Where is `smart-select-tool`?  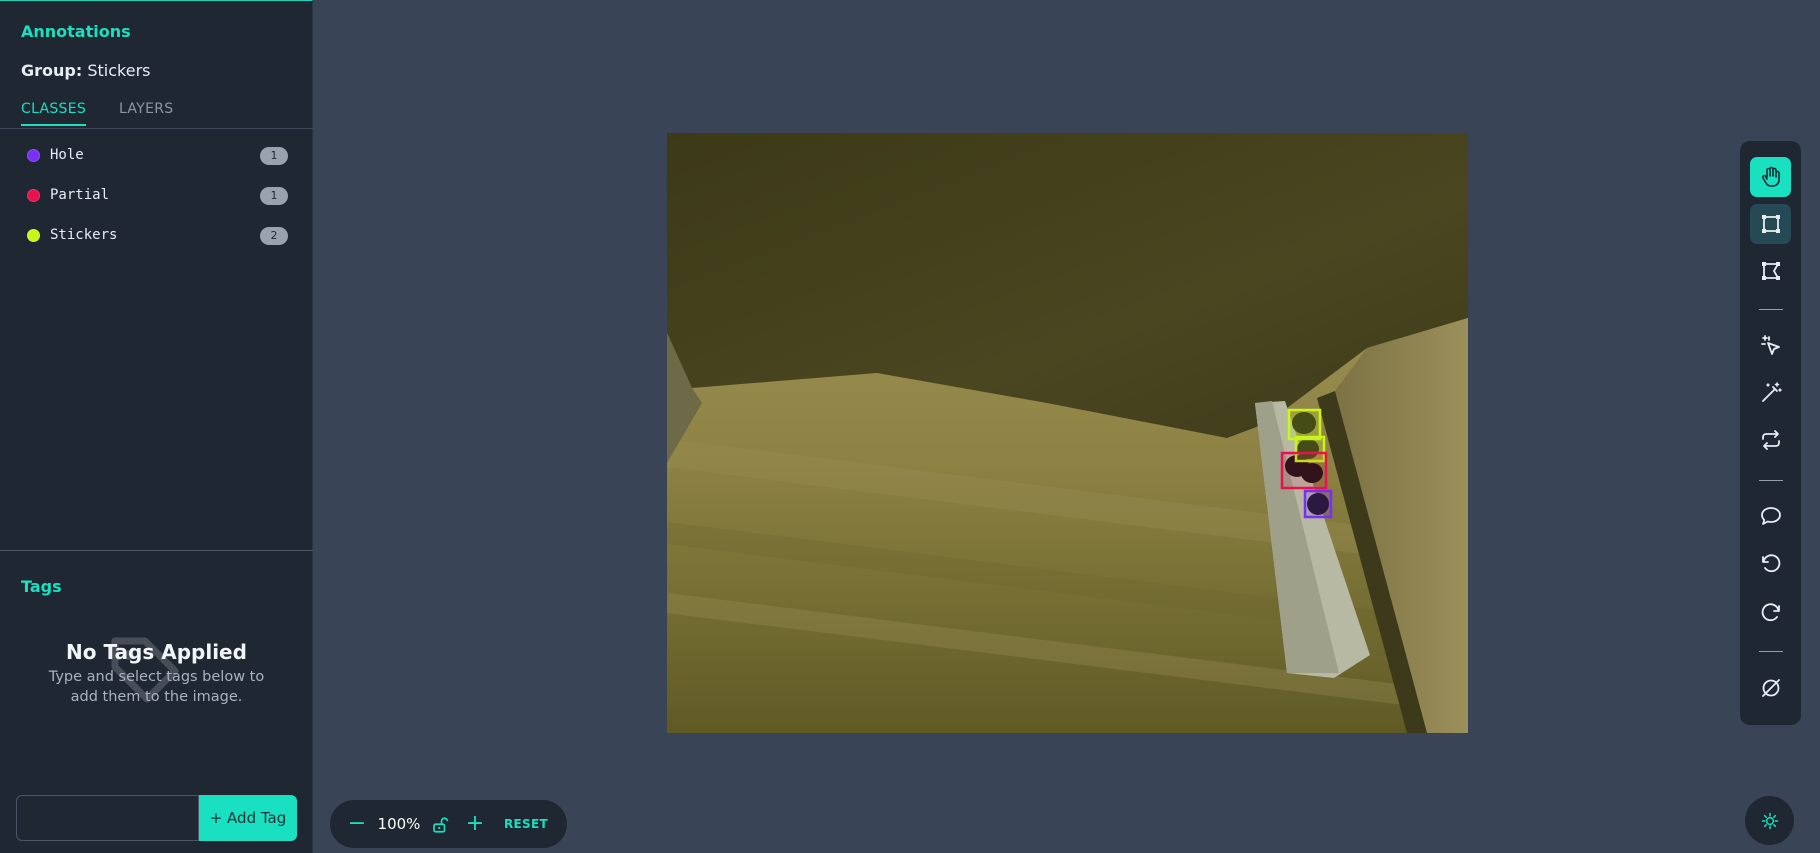 smart-select-tool is located at coordinates (1770, 346).